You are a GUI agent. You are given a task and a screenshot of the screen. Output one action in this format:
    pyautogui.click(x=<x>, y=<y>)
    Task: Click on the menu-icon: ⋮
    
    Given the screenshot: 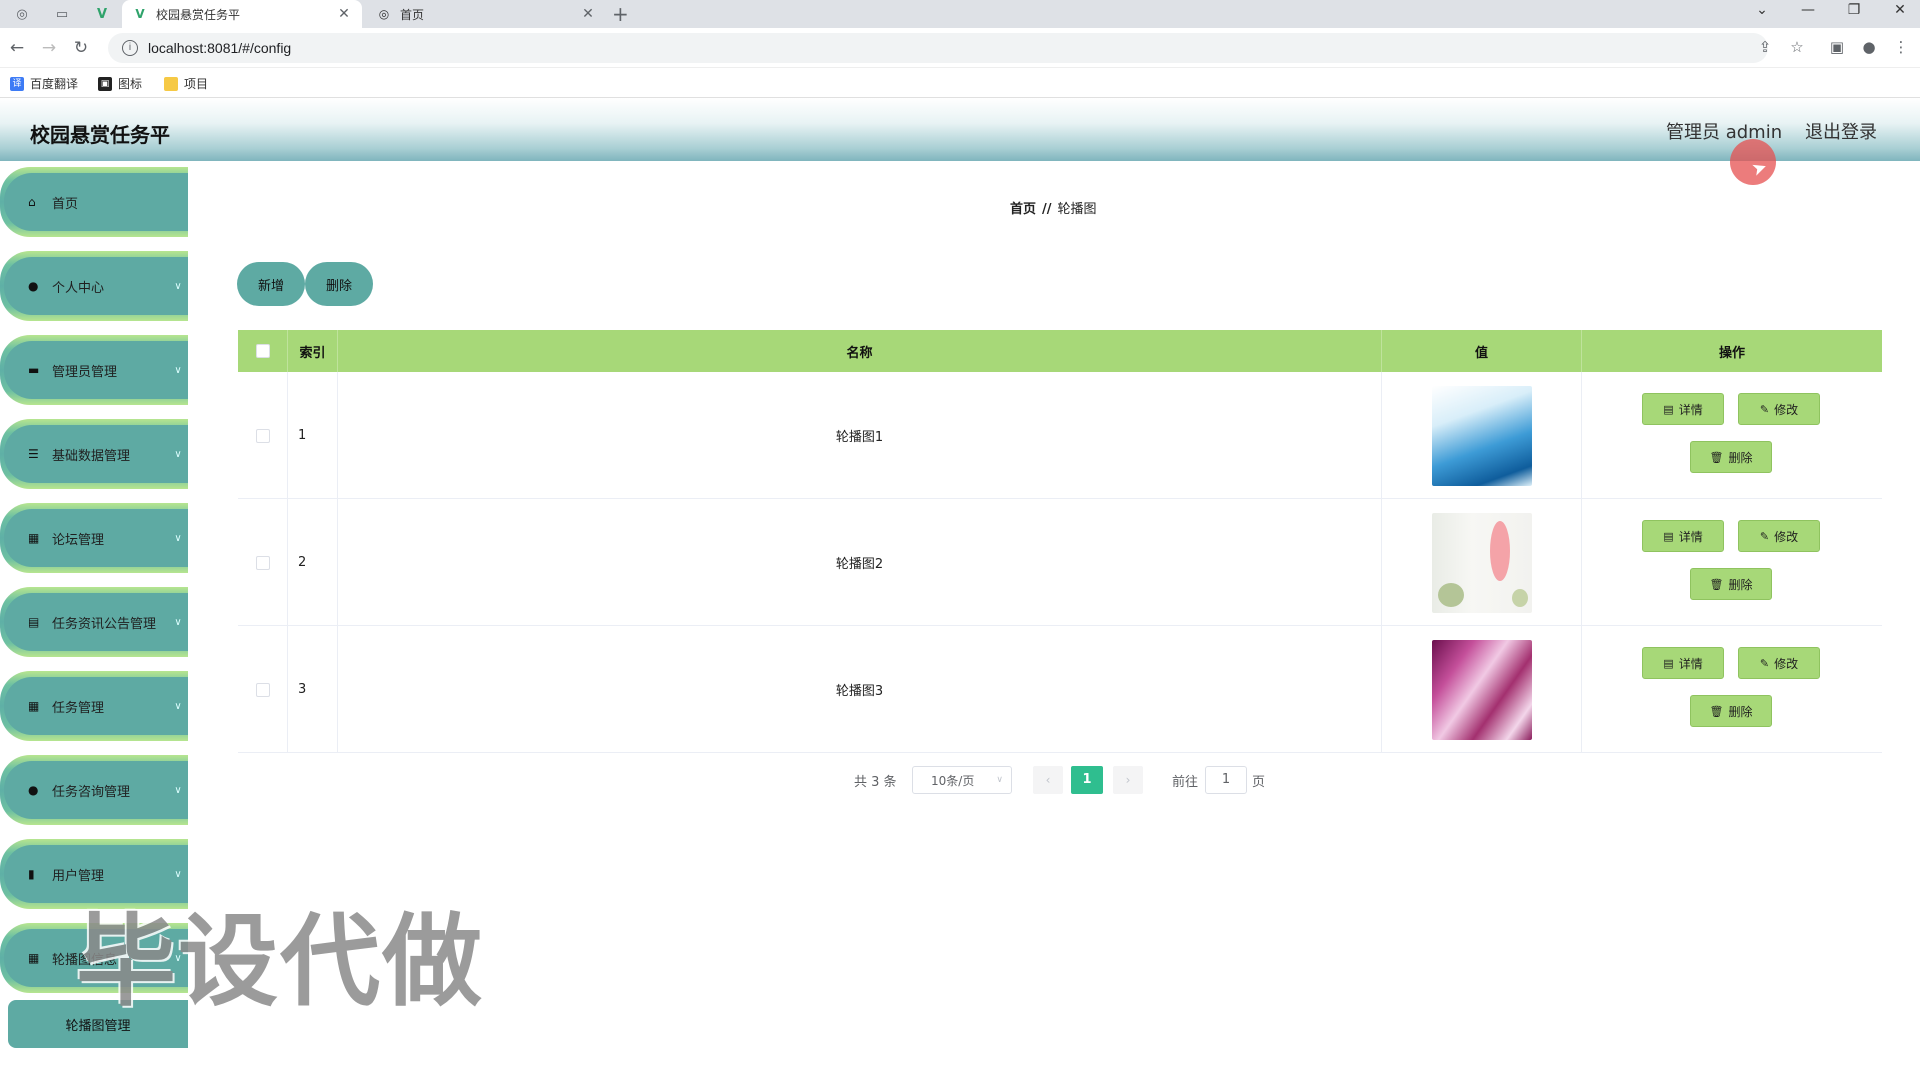 What is the action you would take?
    pyautogui.click(x=1901, y=49)
    